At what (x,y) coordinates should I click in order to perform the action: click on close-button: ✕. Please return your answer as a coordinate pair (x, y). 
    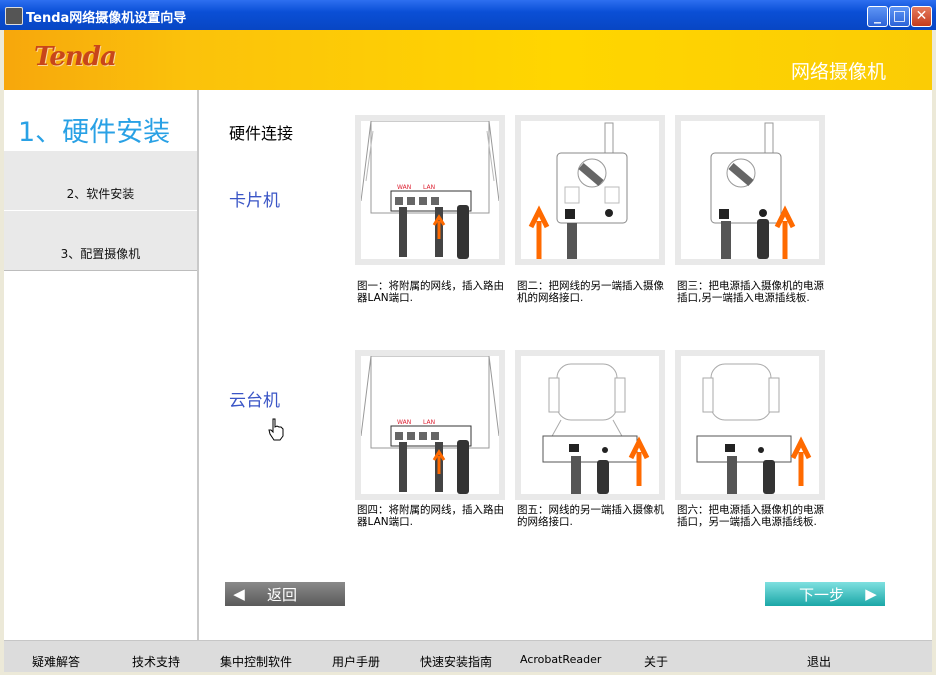
    Looking at the image, I should click on (921, 16).